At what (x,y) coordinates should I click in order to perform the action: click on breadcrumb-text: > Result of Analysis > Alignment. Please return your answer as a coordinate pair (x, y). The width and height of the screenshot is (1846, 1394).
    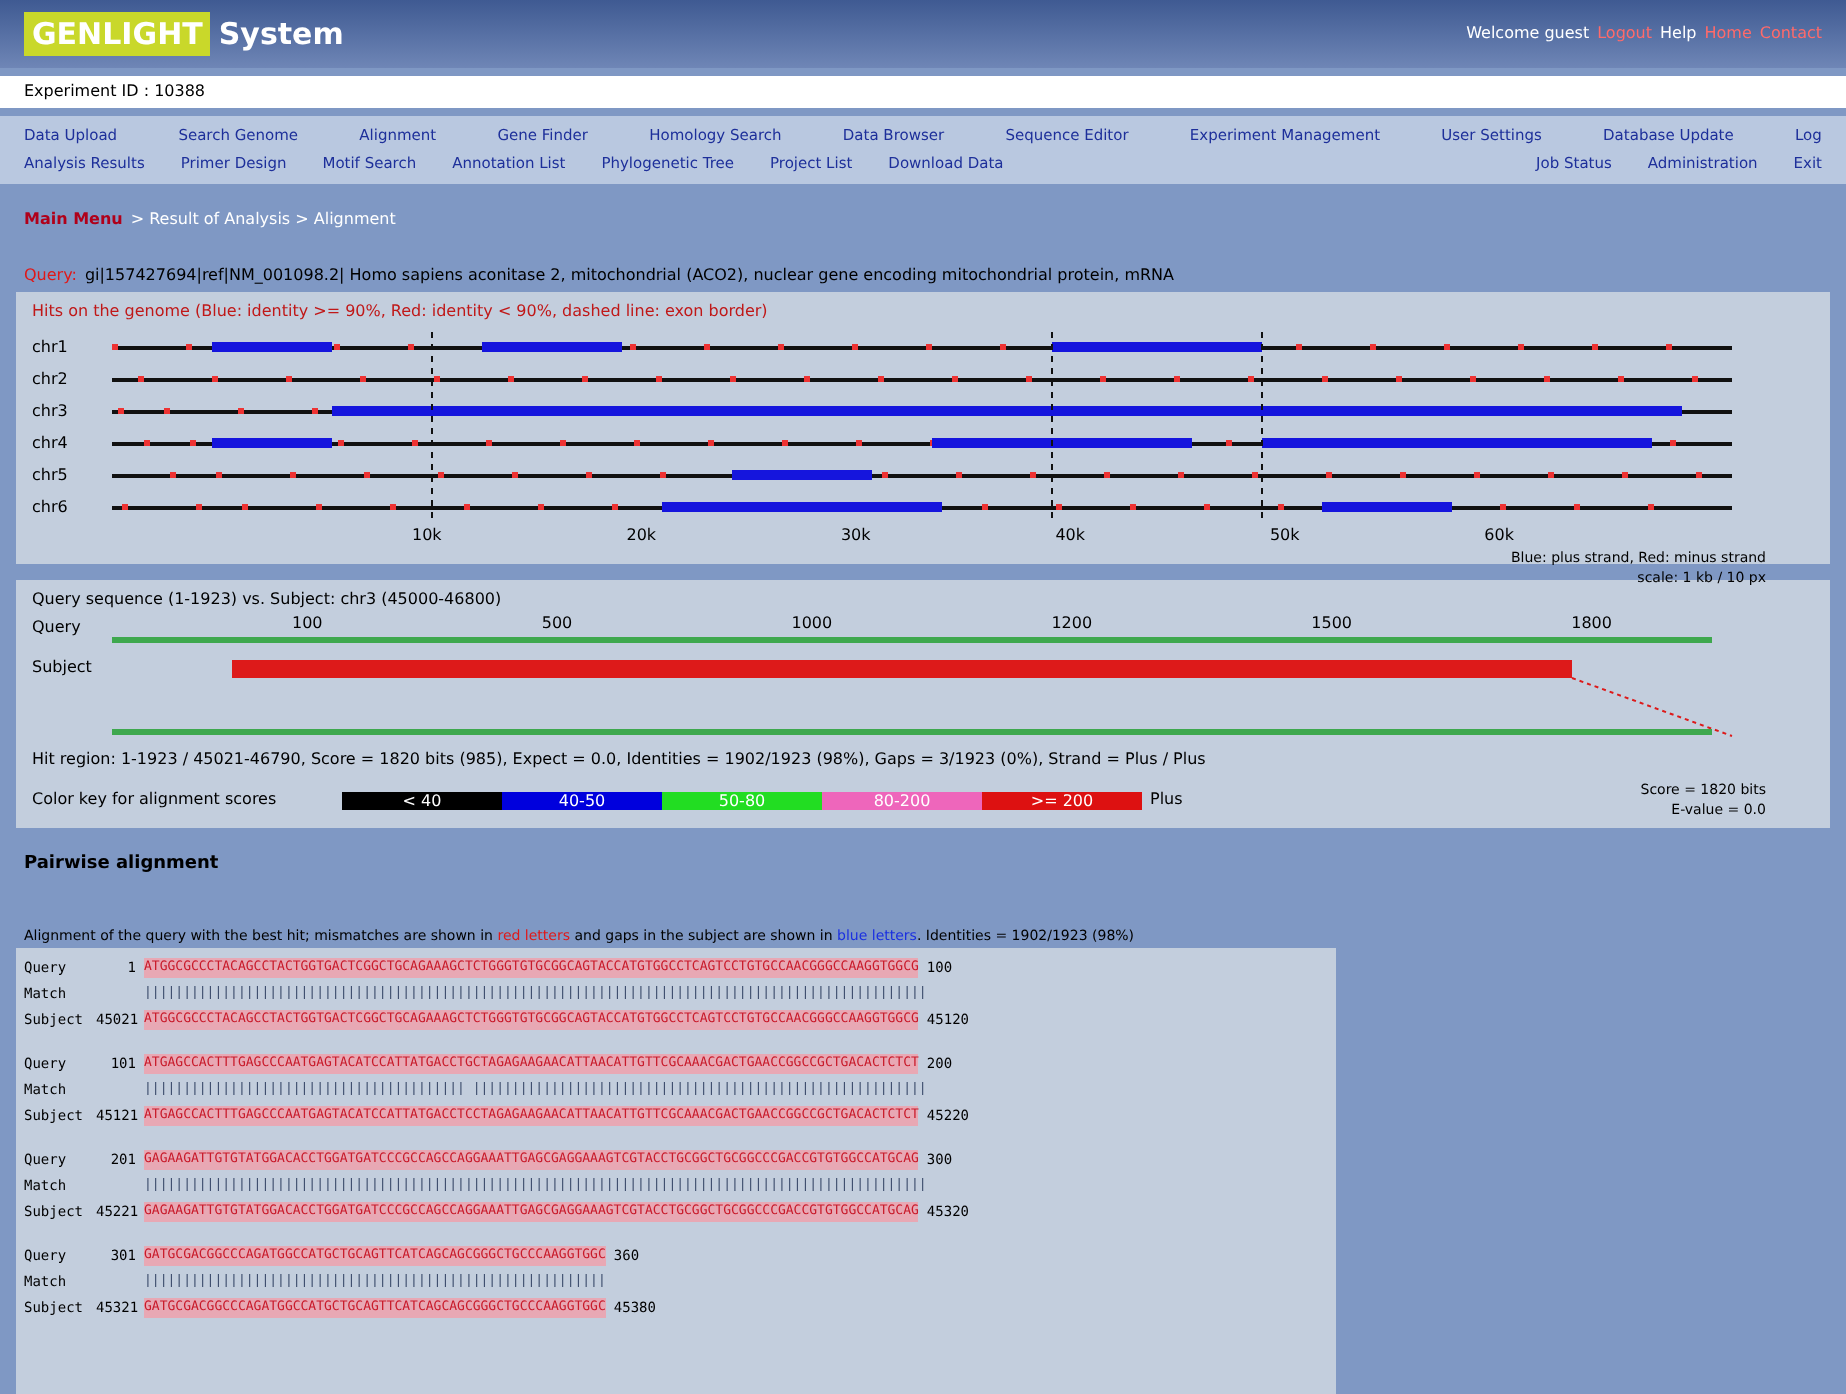
    Looking at the image, I should click on (263, 219).